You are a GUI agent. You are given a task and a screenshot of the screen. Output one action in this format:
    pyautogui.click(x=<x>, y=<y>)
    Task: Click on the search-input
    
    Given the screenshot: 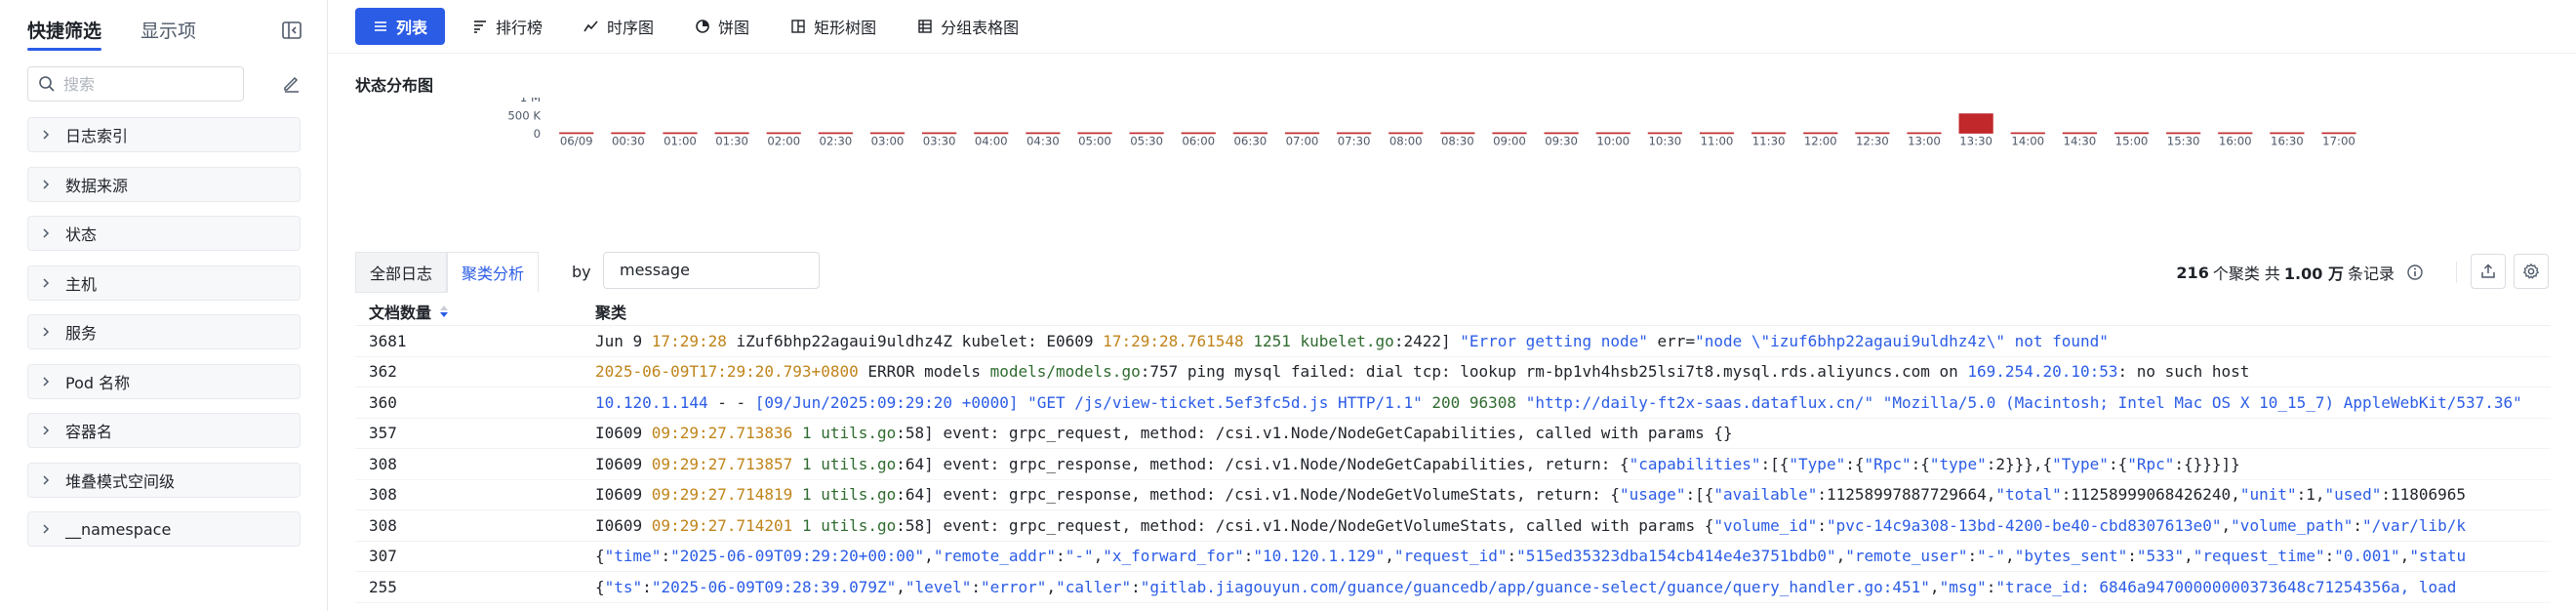 What is the action you would take?
    pyautogui.click(x=146, y=84)
    